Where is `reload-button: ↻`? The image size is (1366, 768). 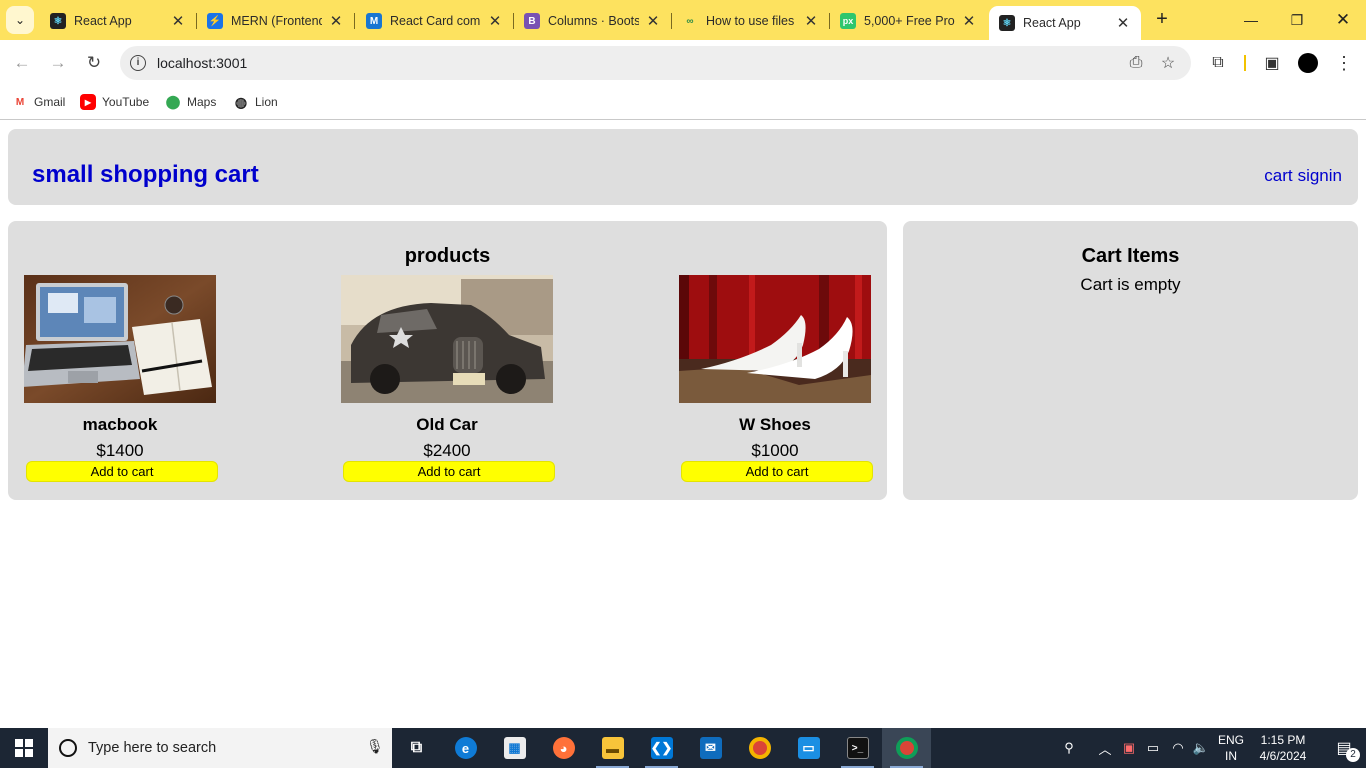
reload-button: ↻ is located at coordinates (94, 63).